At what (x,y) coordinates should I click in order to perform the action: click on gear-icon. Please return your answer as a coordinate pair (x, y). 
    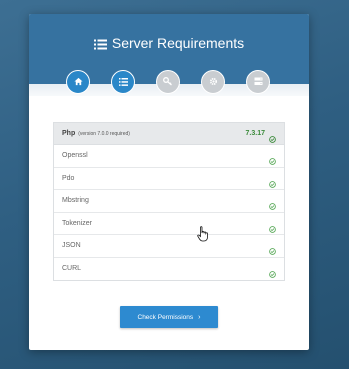
    Looking at the image, I should click on (213, 82).